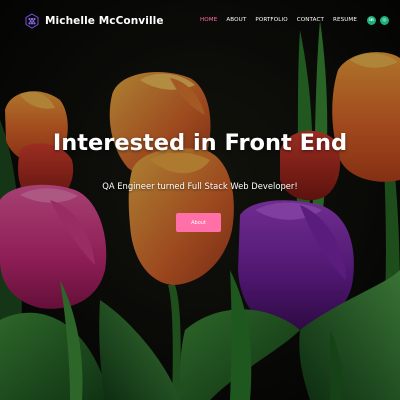  I want to click on nav-item-home: HOME, so click(208, 20).